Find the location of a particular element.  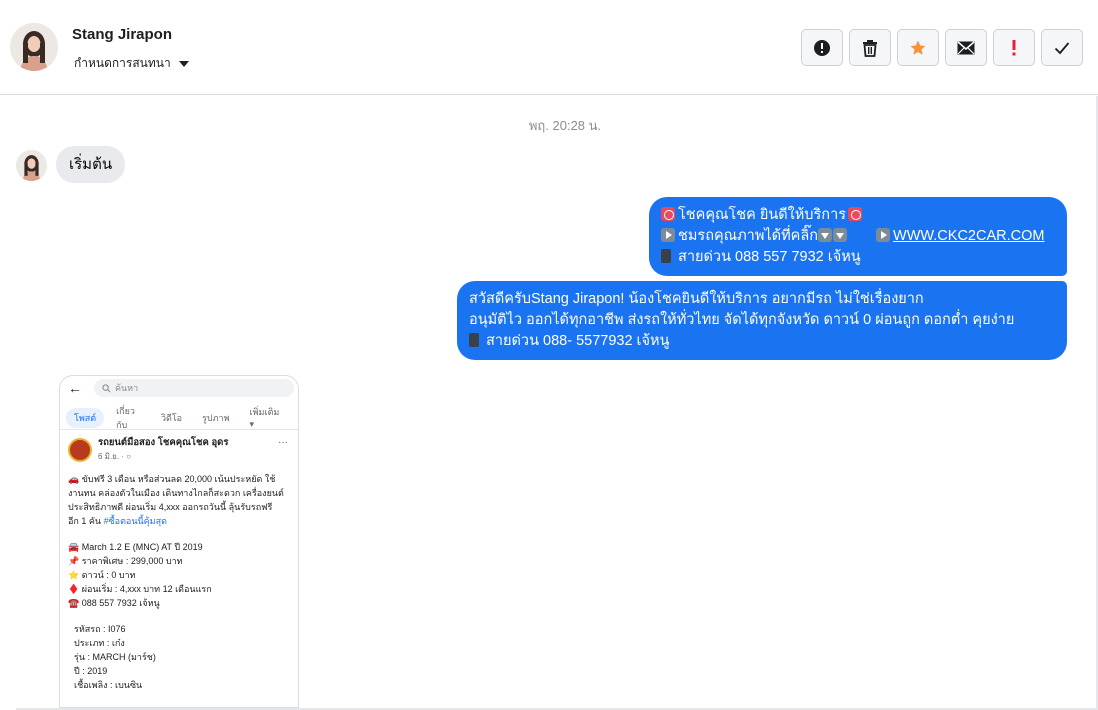

follow-up-button is located at coordinates (1014, 47).